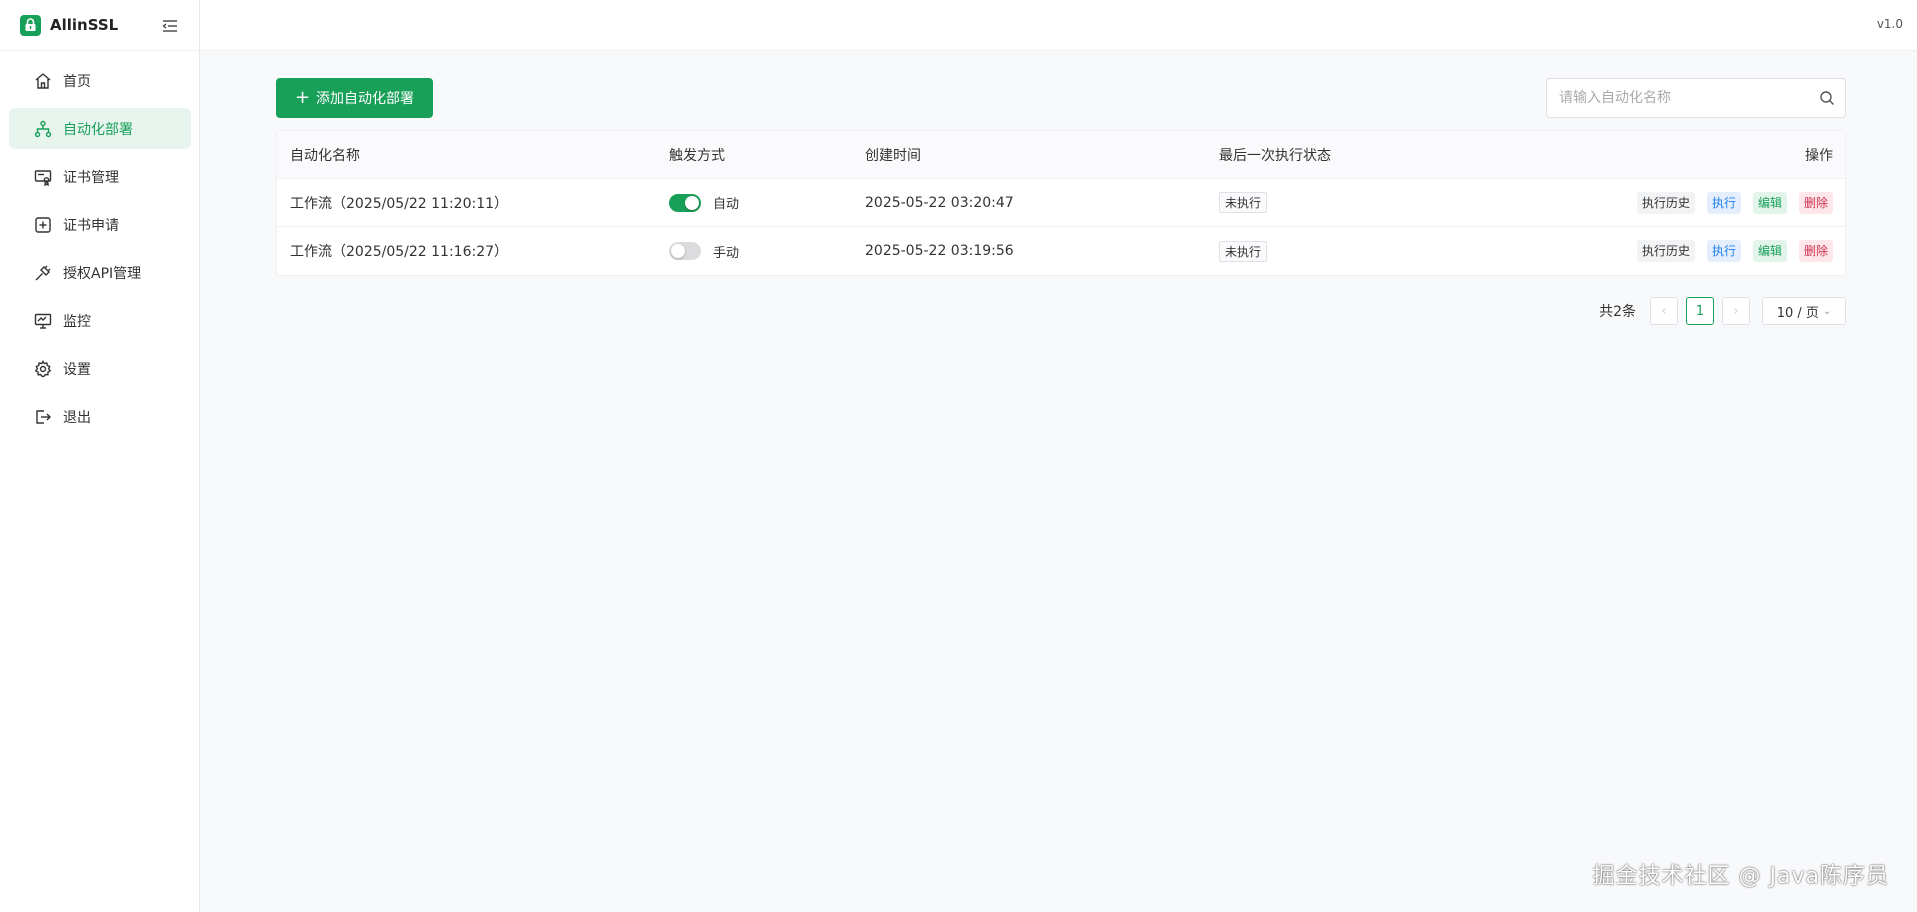 This screenshot has height=912, width=1917. Describe the element at coordinates (1819, 155) in the screenshot. I see `col-header-actions: 操作` at that location.